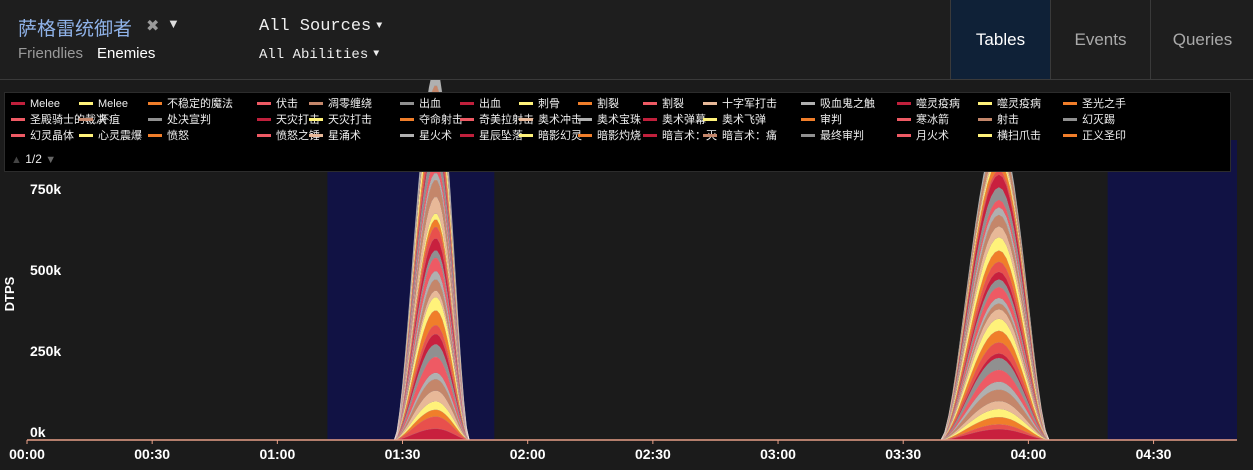 The height and width of the screenshot is (470, 1253). Describe the element at coordinates (740, 104) in the screenshot. I see `legend-item: 十字军打击` at that location.